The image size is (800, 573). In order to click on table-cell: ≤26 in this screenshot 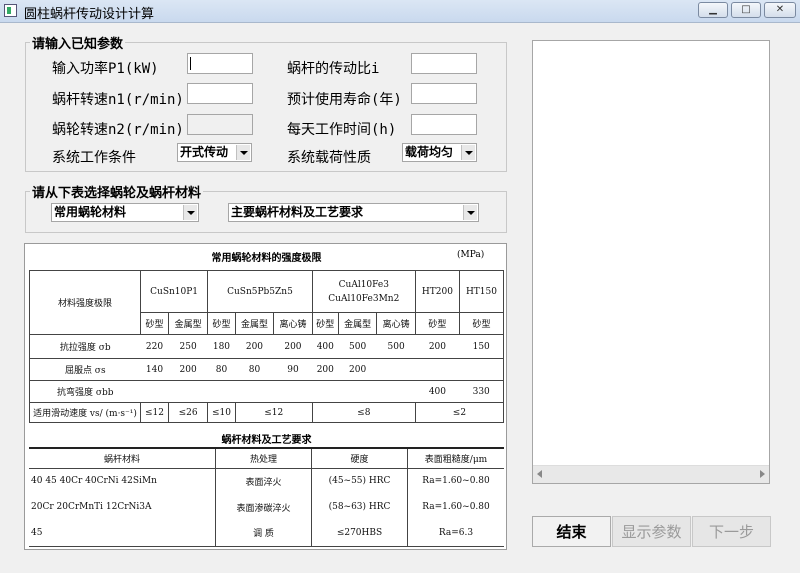, I will do `click(188, 412)`.